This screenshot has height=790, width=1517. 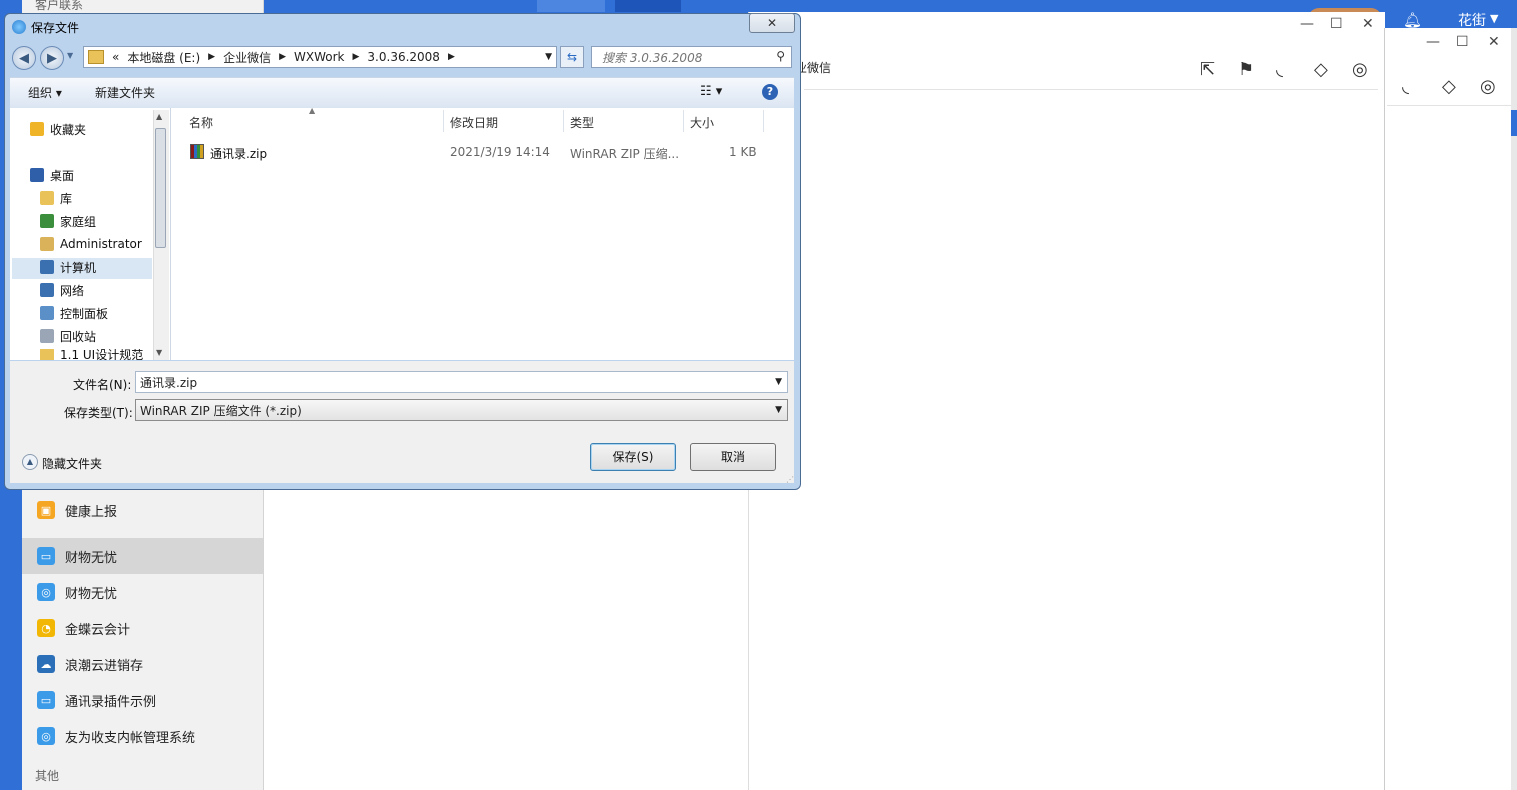 I want to click on flag-icon: ⚑, so click(x=1246, y=69).